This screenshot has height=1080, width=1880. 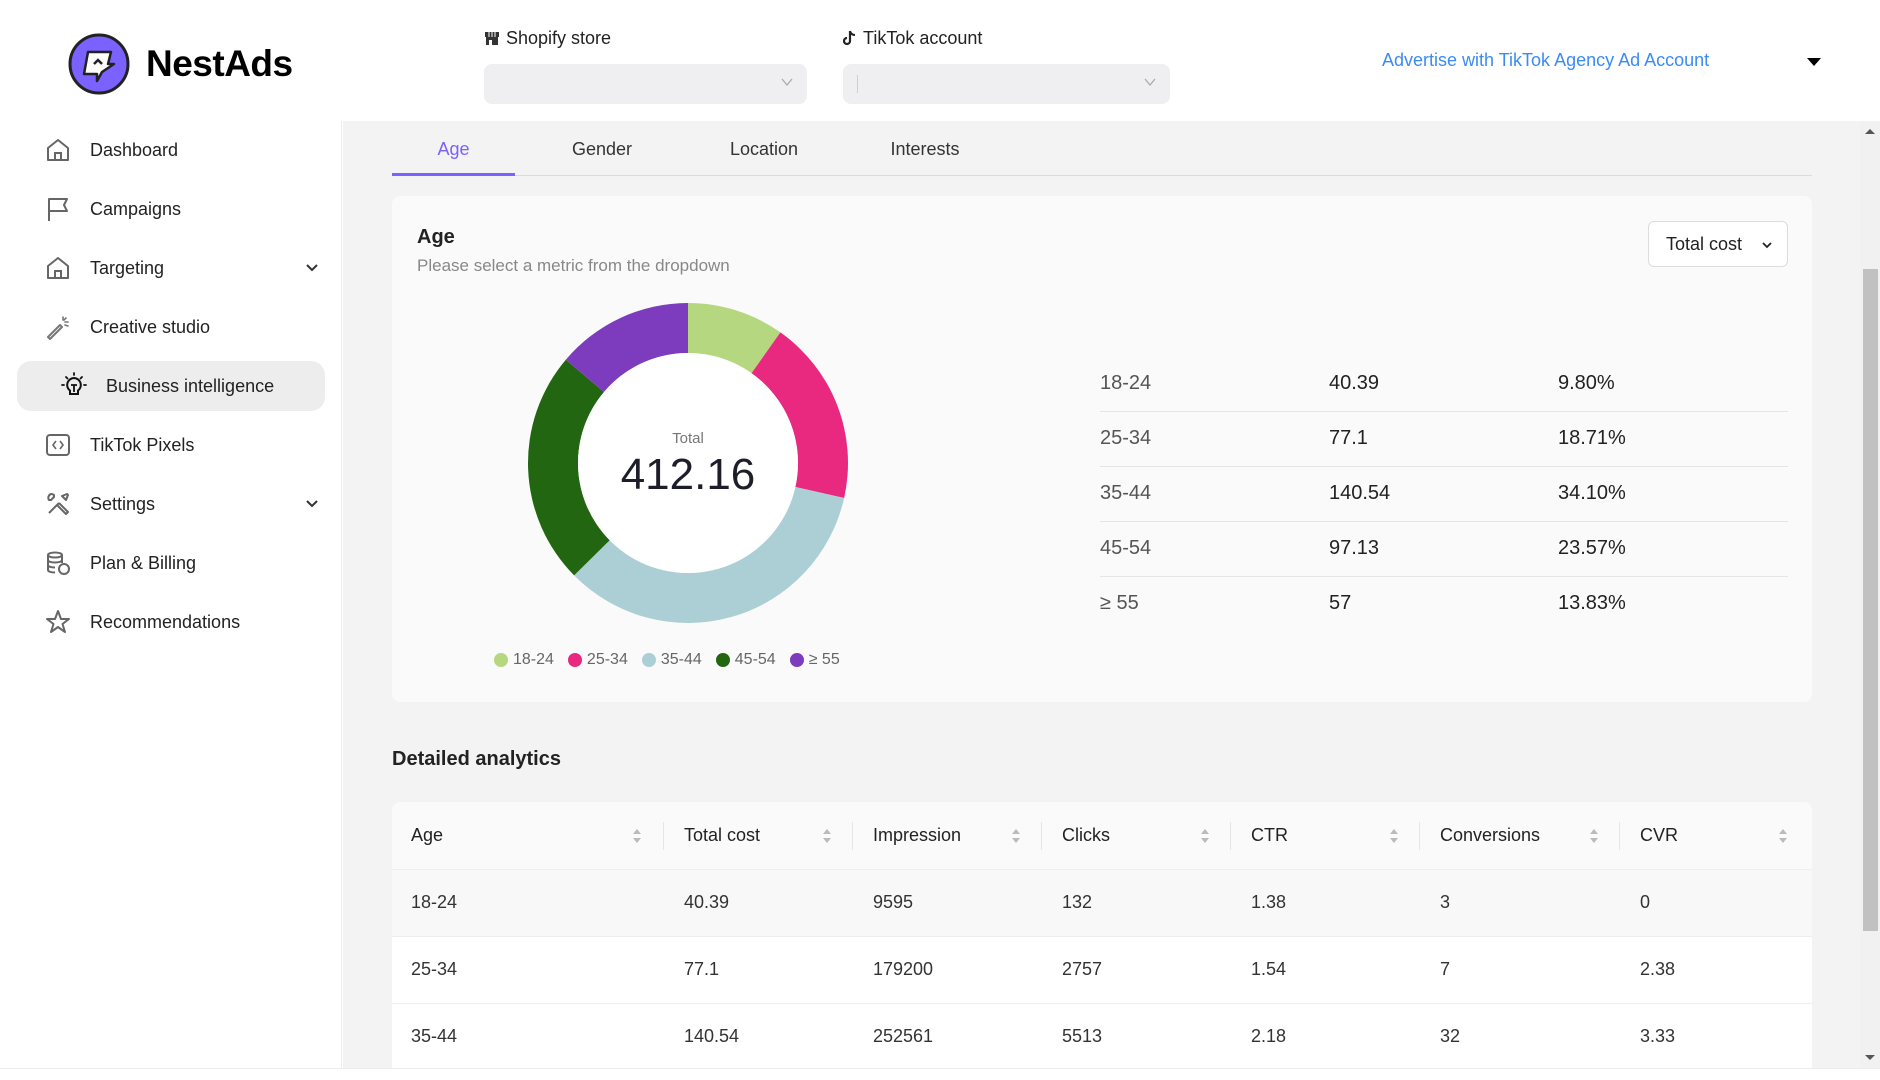 I want to click on summary-row: 18-24 40.39 9.80%, so click(x=1444, y=384).